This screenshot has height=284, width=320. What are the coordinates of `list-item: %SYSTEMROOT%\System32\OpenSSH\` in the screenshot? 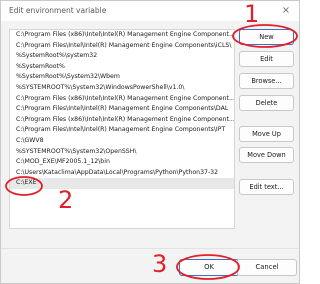 It's located at (122, 152).